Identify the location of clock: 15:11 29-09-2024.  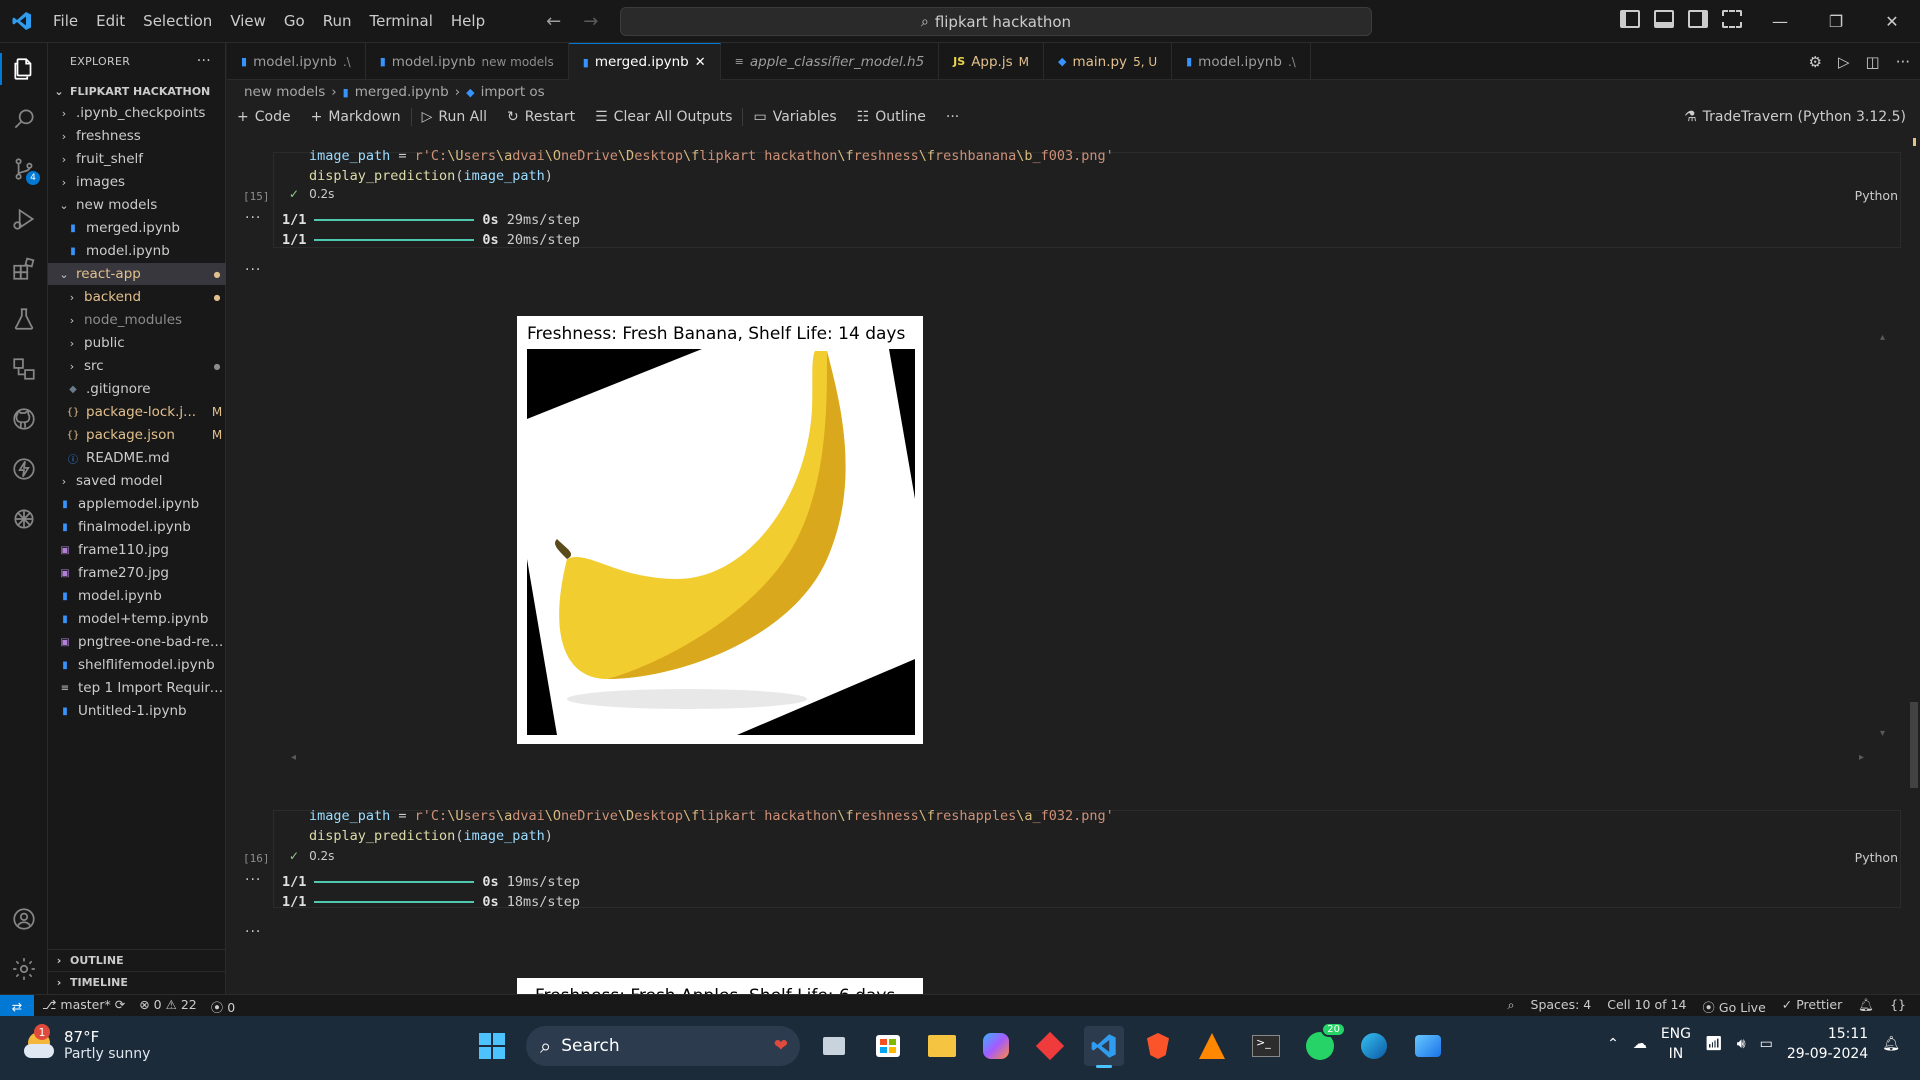
(1827, 1044).